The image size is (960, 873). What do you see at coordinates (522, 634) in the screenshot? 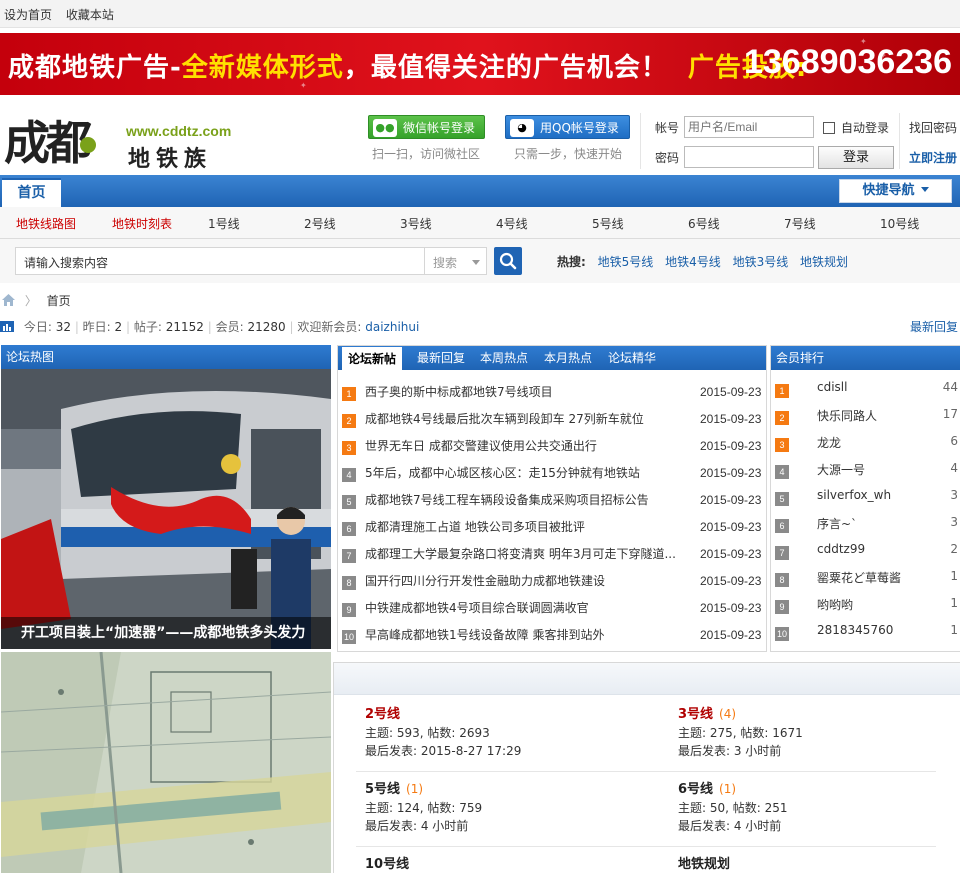
I see `post-title: 早高峰成都地铁1号线设备故障 乘客排到站外` at bounding box center [522, 634].